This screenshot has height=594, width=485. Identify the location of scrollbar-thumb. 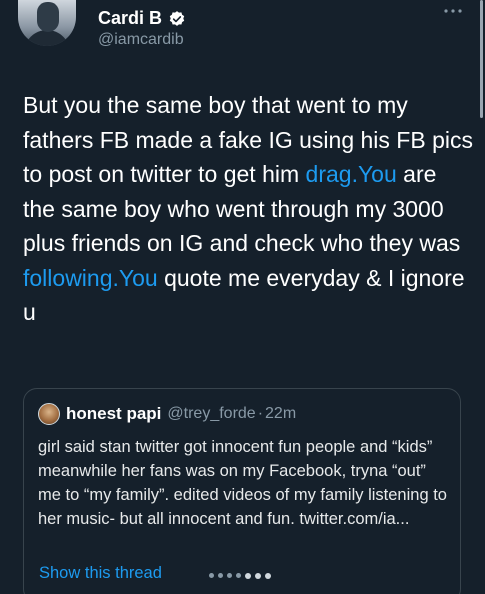
(481, 59).